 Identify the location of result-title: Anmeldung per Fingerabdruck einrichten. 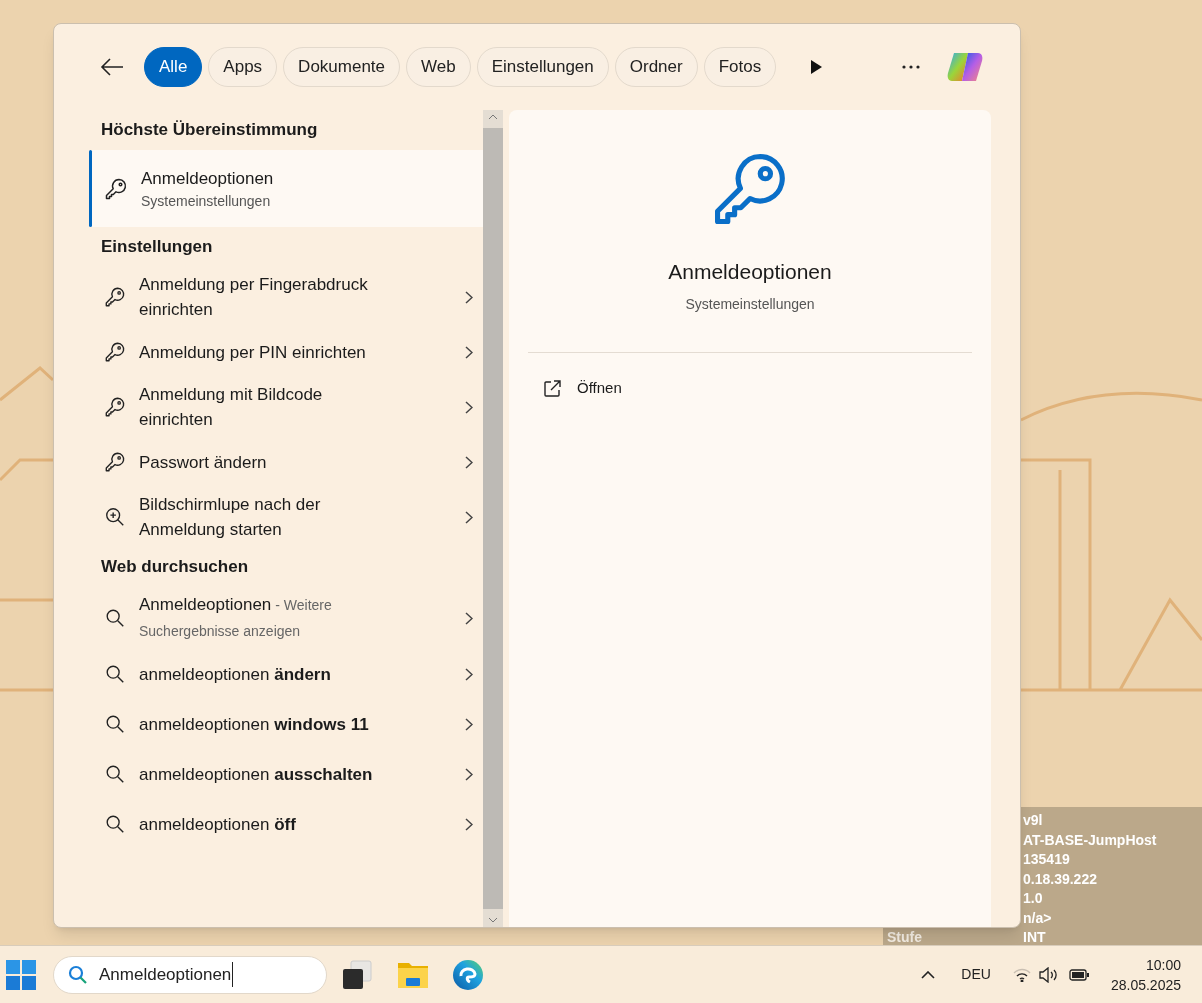
(254, 297).